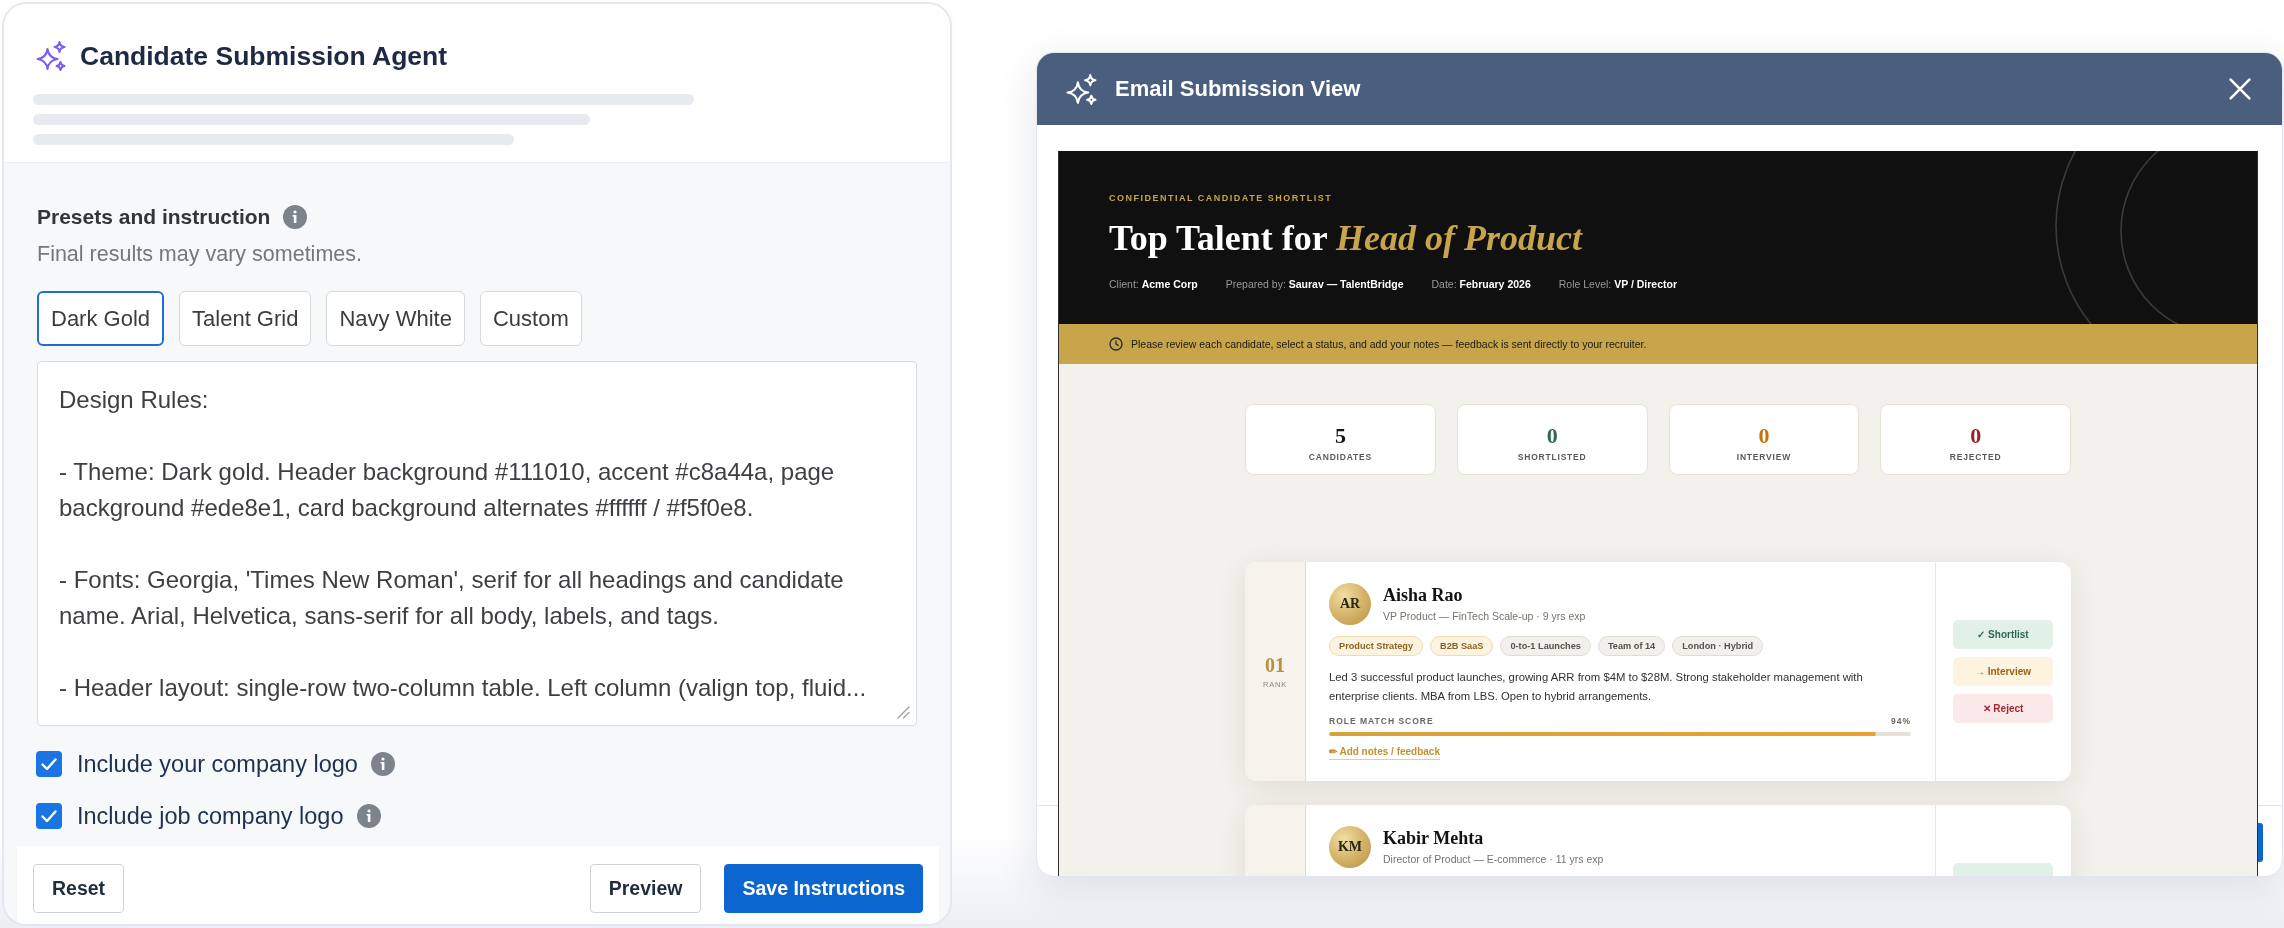 The width and height of the screenshot is (2284, 928). I want to click on modal-title: Email Submission View, so click(1238, 89).